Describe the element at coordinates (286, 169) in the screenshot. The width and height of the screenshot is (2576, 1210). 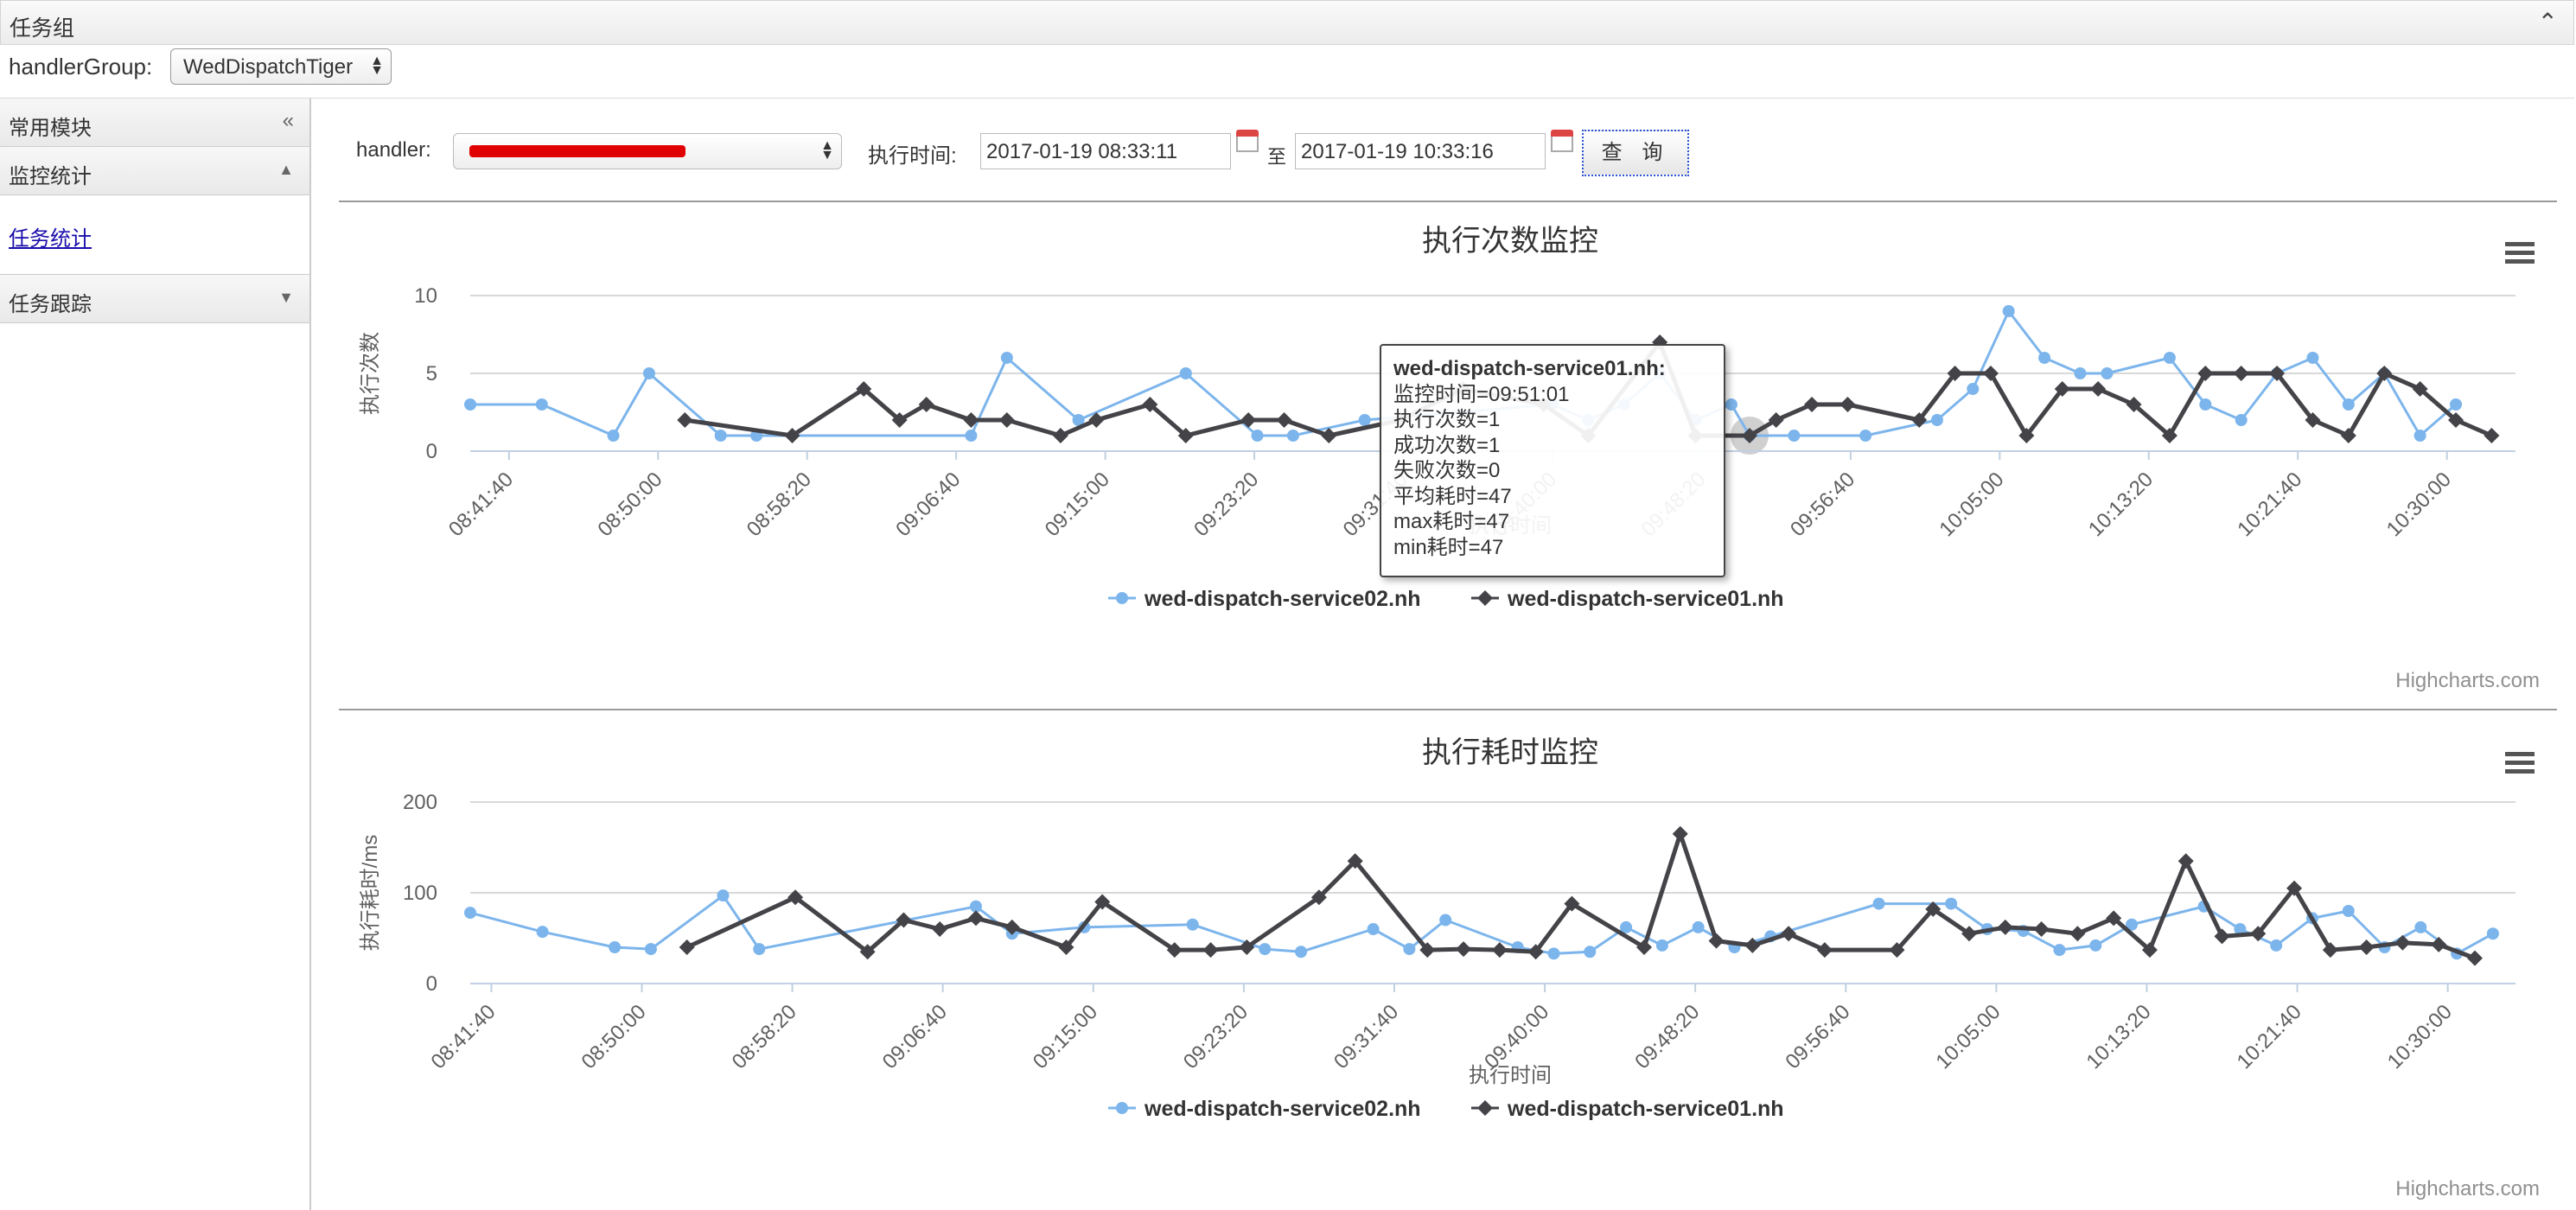
I see `triangle-up-icon: ▲` at that location.